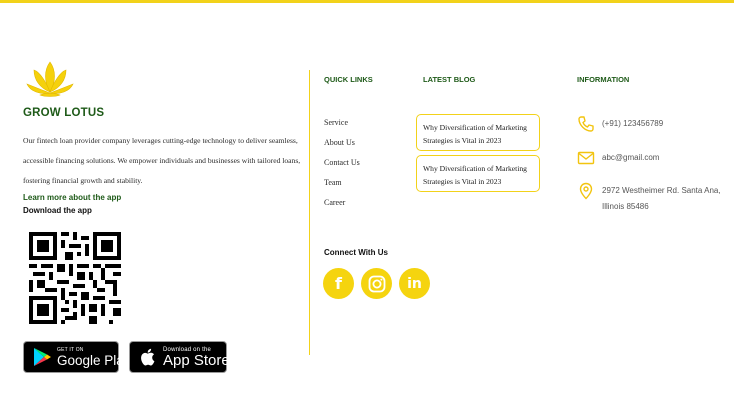 This screenshot has width=734, height=418. I want to click on instagram-icon, so click(376, 283).